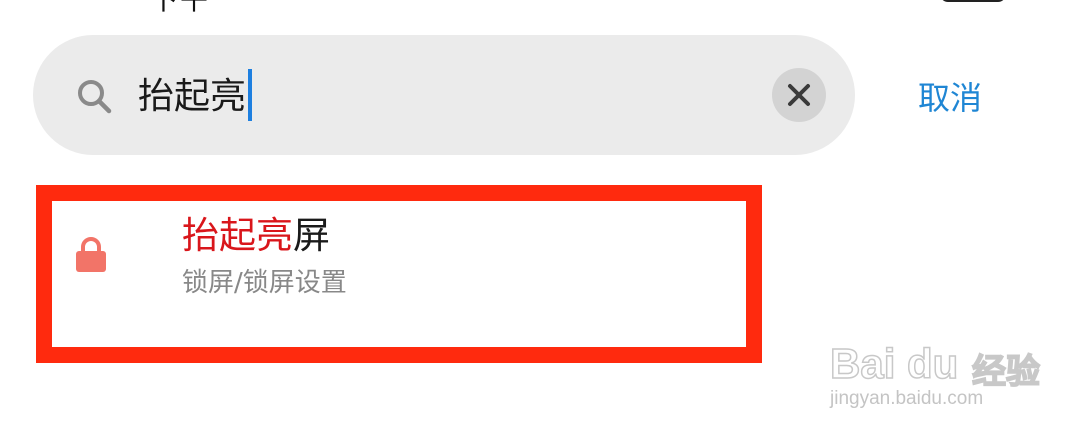  I want to click on search-input: 抬起亮, so click(195, 96).